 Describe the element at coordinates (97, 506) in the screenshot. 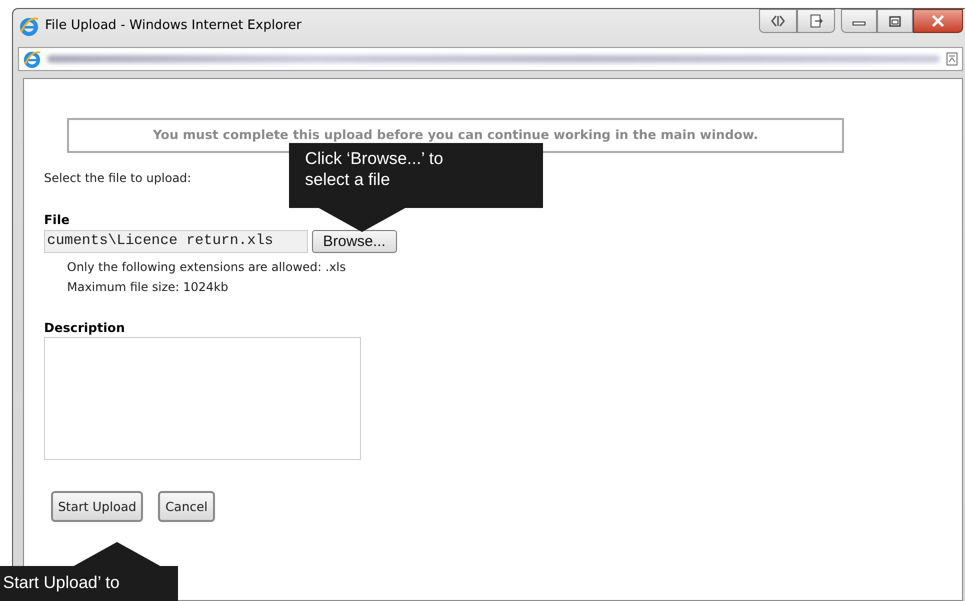

I see `action-button: Start Upload` at that location.